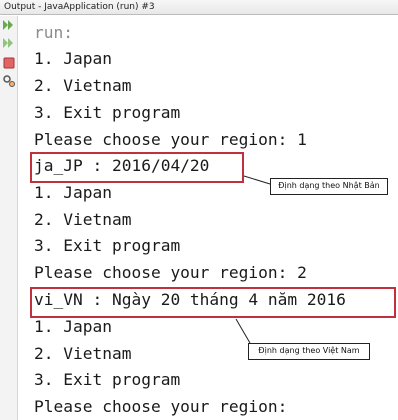 Image resolution: width=398 pixels, height=420 pixels. What do you see at coordinates (9, 81) in the screenshot?
I see `run-settings-icon` at bounding box center [9, 81].